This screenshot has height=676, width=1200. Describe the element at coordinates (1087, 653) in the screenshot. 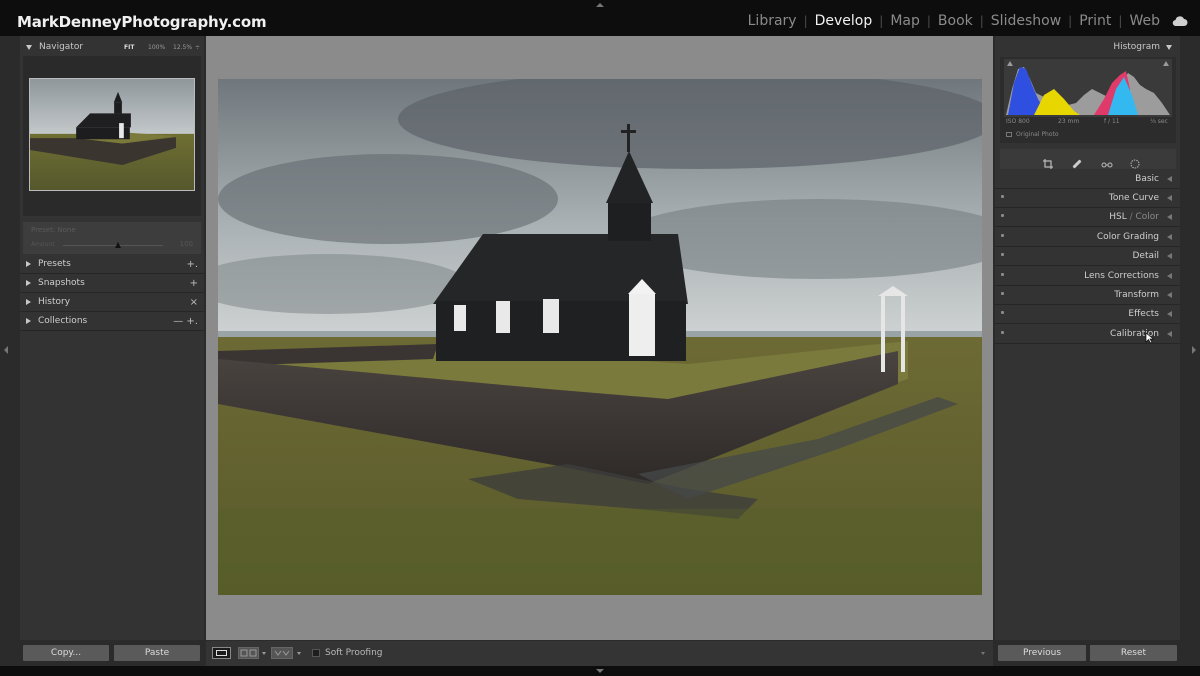

I see `right-panel-footer: Previous Reset` at that location.